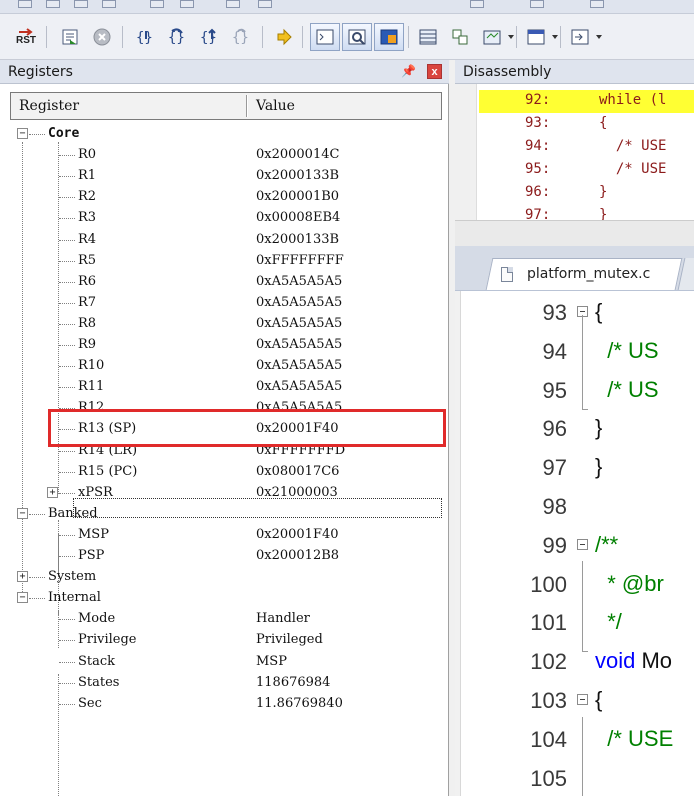  Describe the element at coordinates (224, 197) in the screenshot. I see `register-row: R2 0x200001B0` at that location.